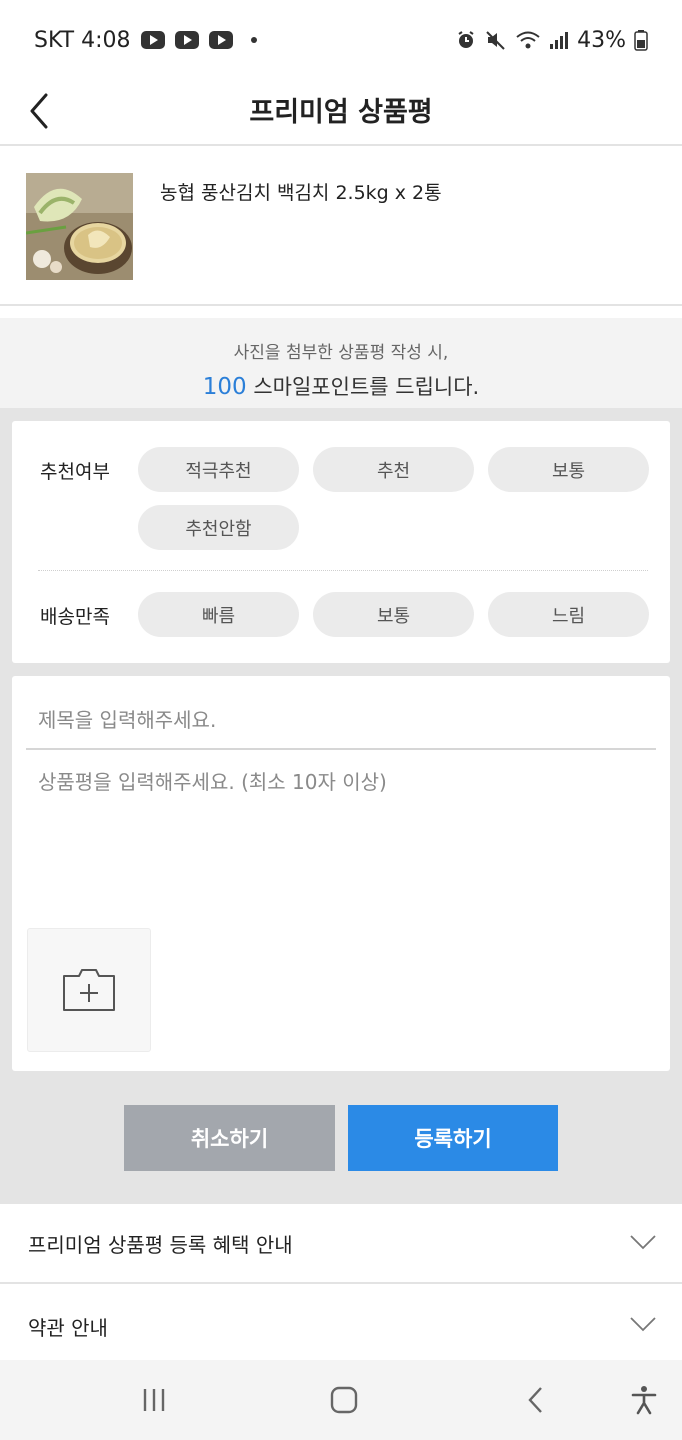  I want to click on battery-percent: 43%, so click(601, 40).